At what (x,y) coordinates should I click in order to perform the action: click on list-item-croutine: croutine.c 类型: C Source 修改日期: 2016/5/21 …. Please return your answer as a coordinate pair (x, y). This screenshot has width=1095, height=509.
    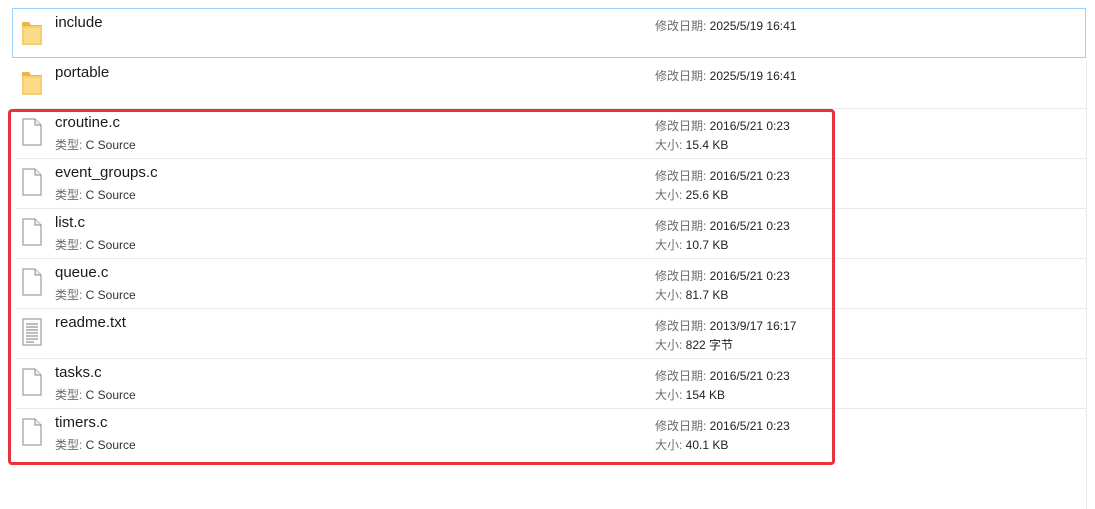
    Looking at the image, I should click on (549, 133).